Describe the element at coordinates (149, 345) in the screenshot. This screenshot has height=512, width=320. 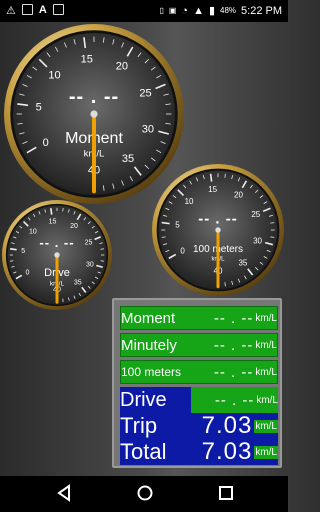
I see `row-label: Minutely` at that location.